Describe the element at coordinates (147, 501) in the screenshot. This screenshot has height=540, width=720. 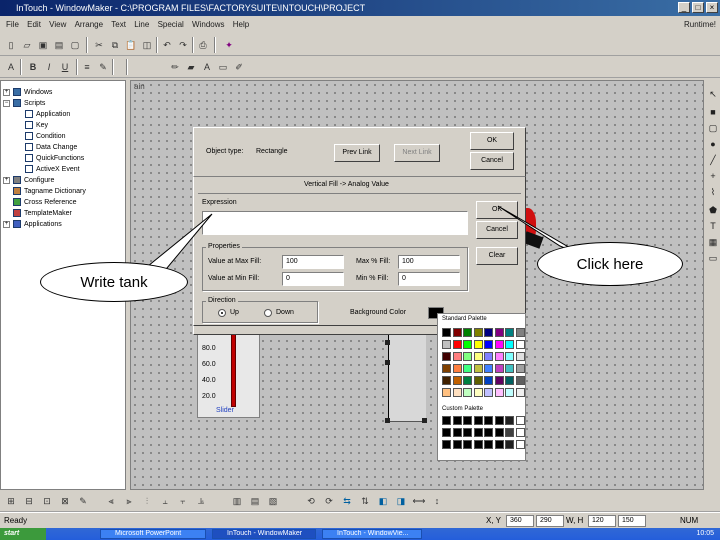
I see `align-right-icon: ⫶` at that location.